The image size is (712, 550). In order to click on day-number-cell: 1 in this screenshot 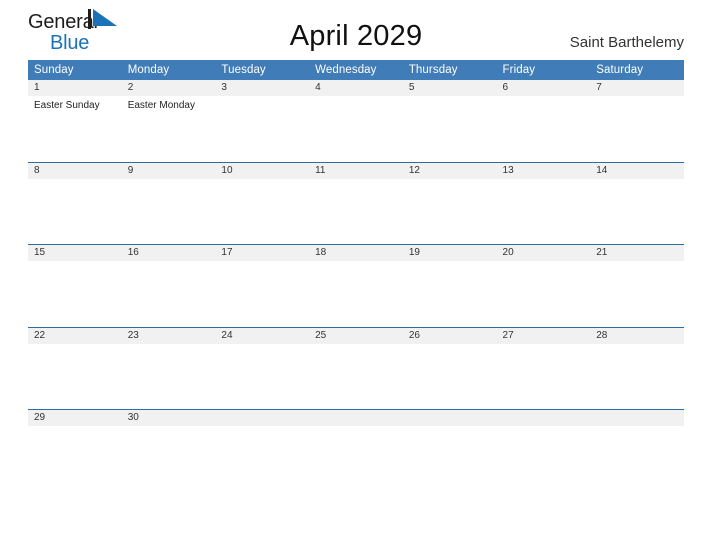, I will do `click(75, 88)`.